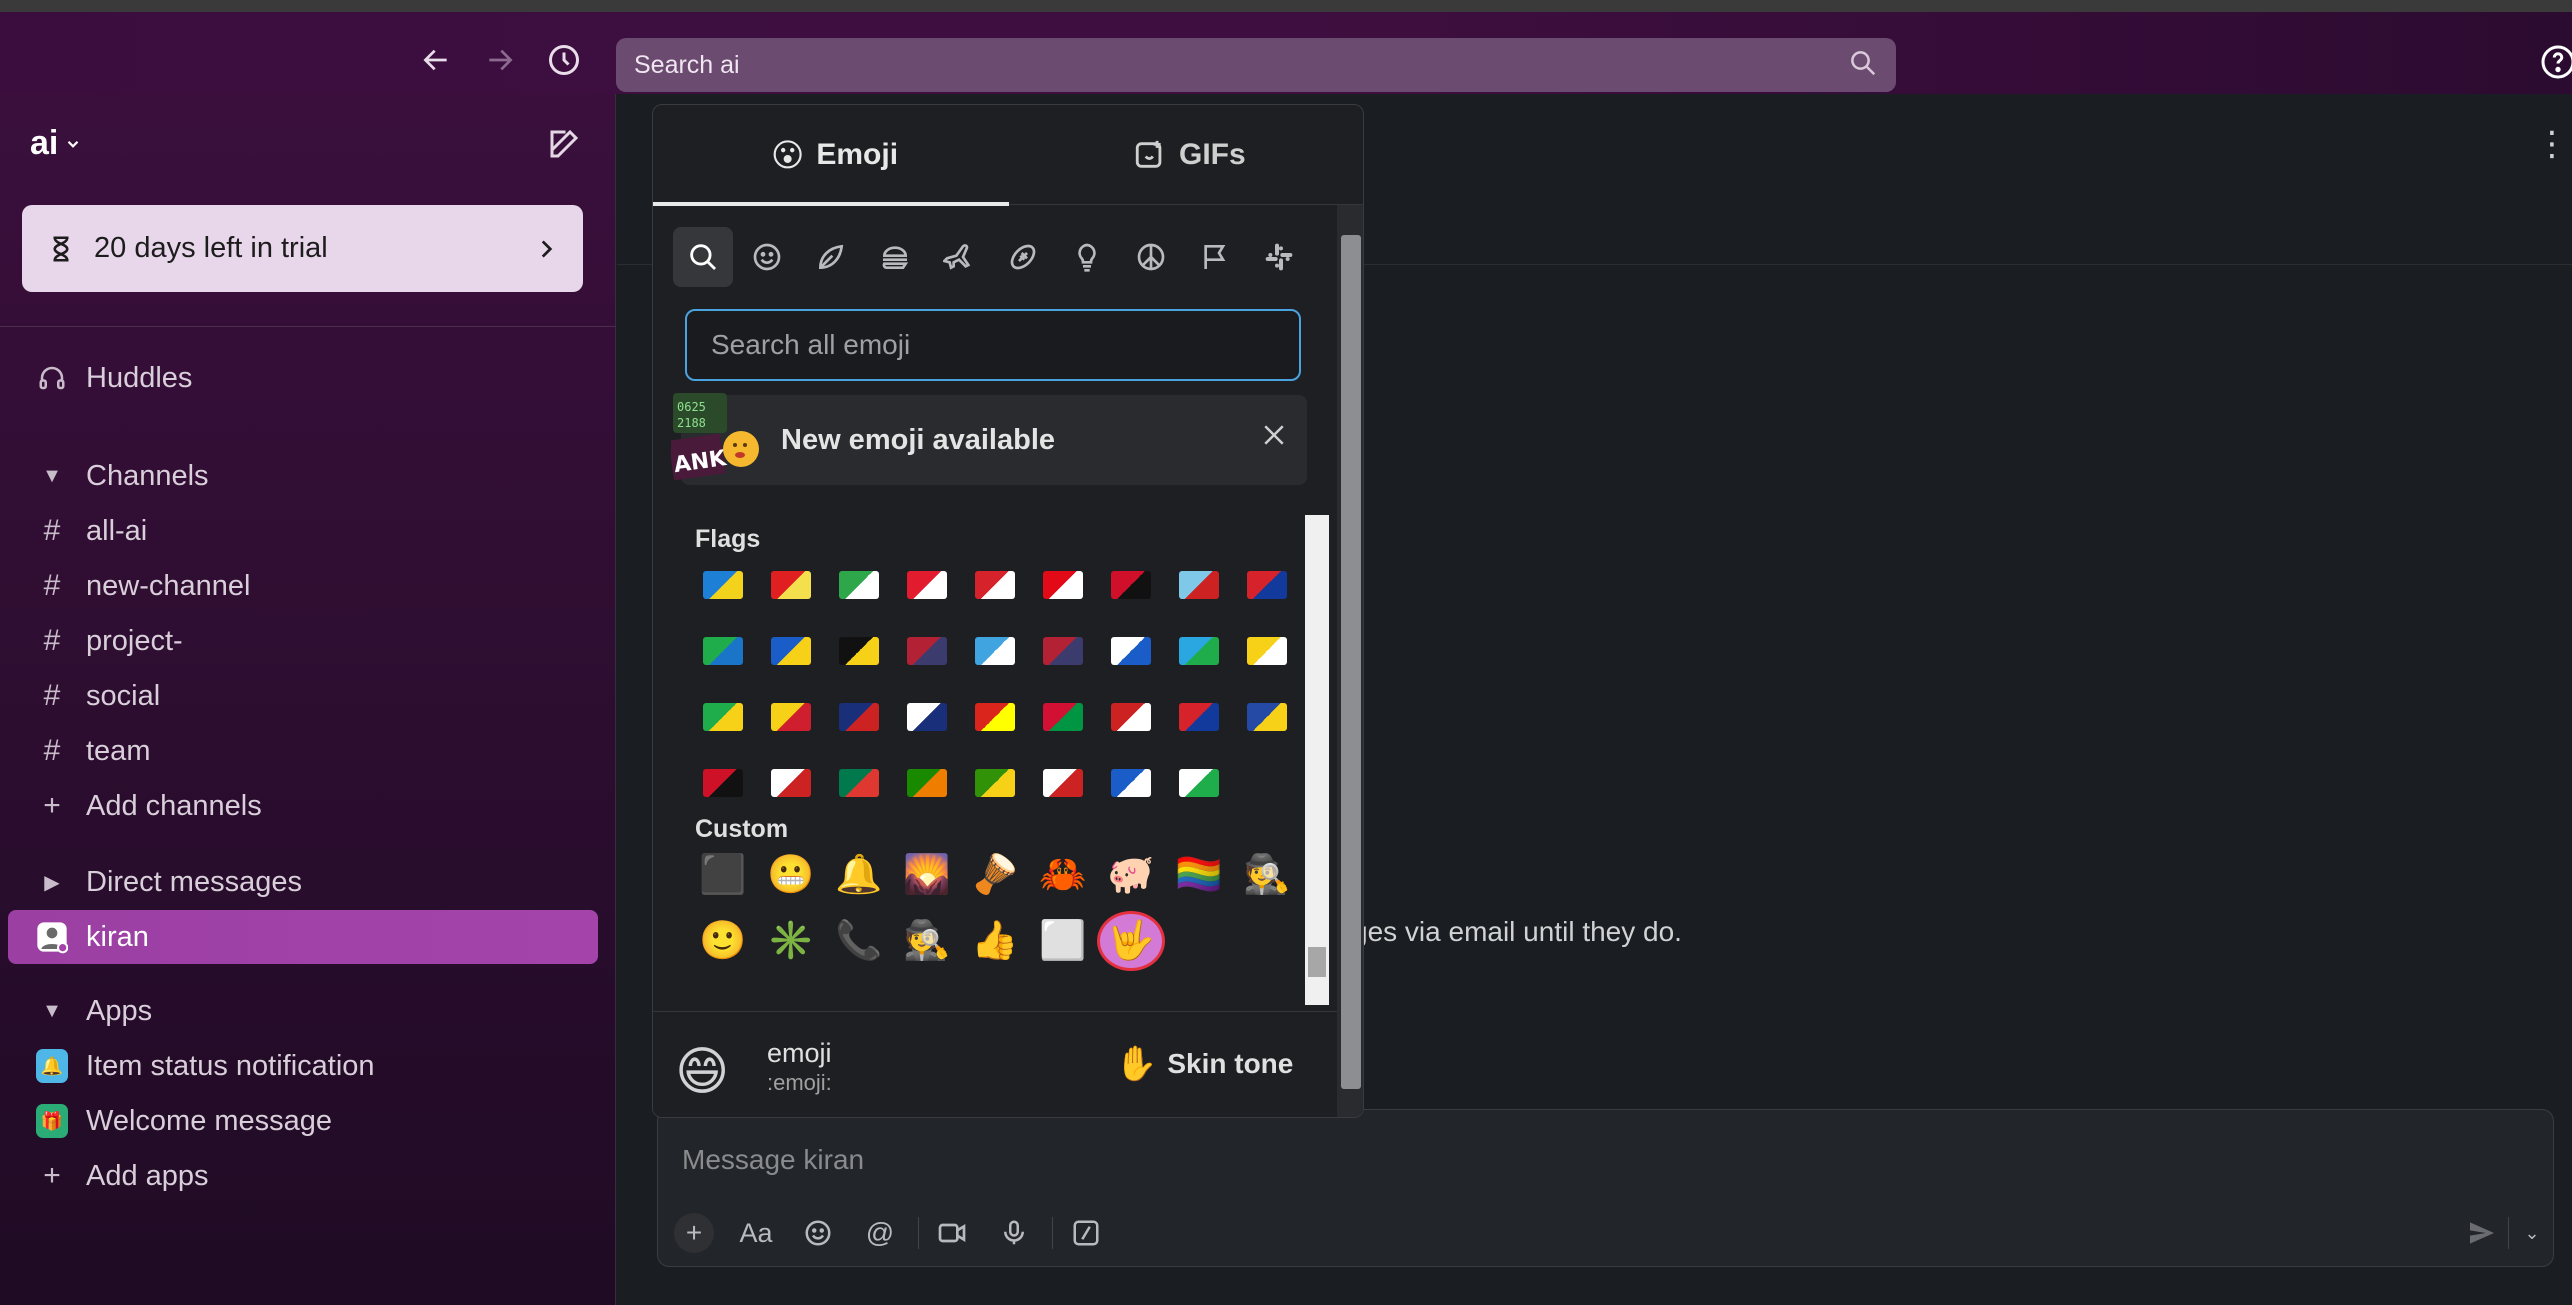 The height and width of the screenshot is (1305, 2572). What do you see at coordinates (703, 257) in the screenshot?
I see `search-category-icon` at bounding box center [703, 257].